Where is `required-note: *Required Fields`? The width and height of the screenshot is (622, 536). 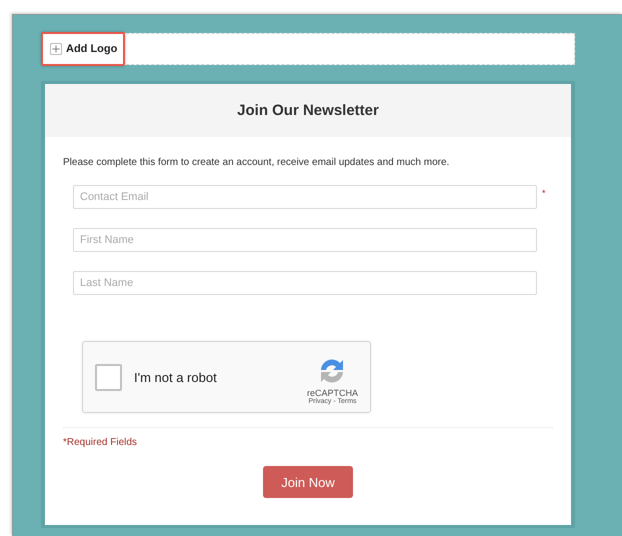 required-note: *Required Fields is located at coordinates (100, 442).